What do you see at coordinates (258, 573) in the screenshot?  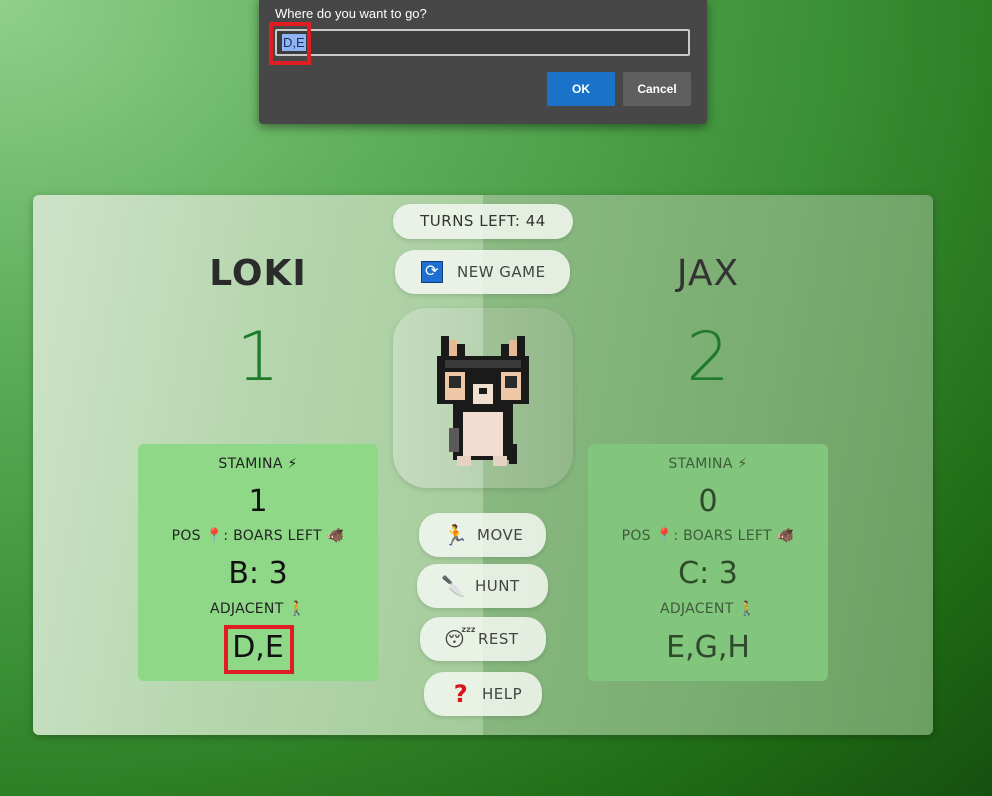 I see `position-value: B: 3` at bounding box center [258, 573].